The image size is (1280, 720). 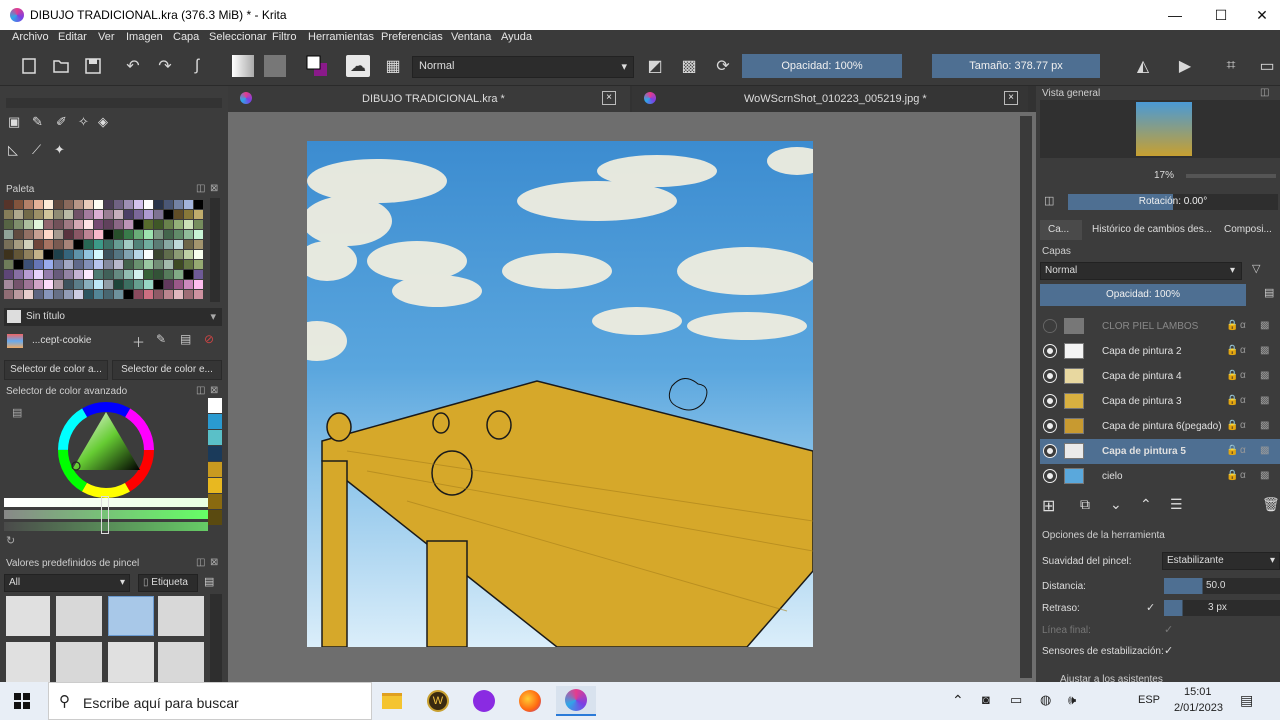 I want to click on alpha-inherit-icon: α, so click(x=1243, y=475).